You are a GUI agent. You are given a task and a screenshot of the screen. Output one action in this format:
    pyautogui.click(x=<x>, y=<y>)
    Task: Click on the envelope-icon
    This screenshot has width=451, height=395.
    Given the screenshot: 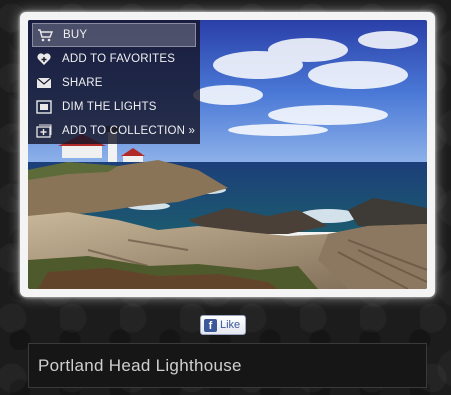 What is the action you would take?
    pyautogui.click(x=44, y=83)
    